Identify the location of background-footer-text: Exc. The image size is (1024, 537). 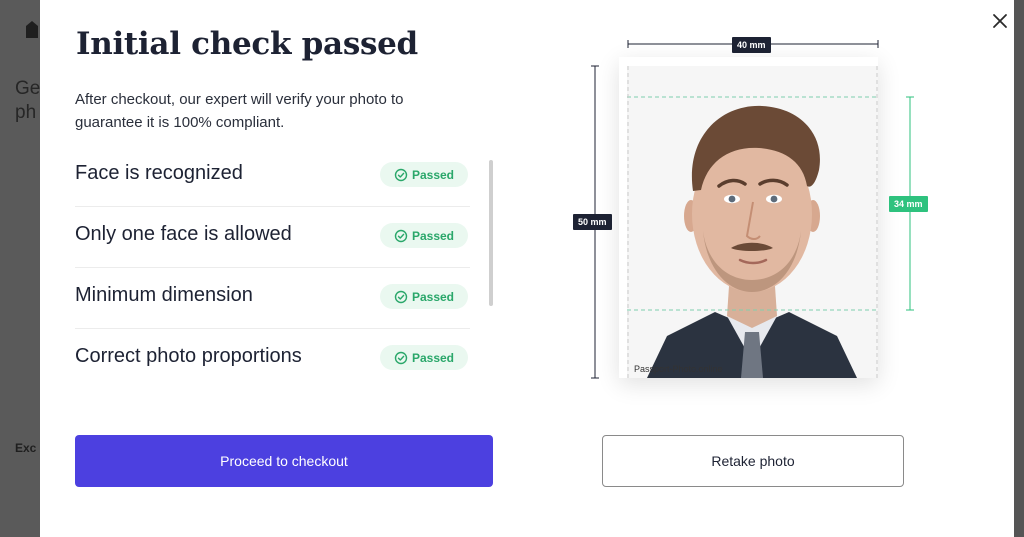
(26, 448).